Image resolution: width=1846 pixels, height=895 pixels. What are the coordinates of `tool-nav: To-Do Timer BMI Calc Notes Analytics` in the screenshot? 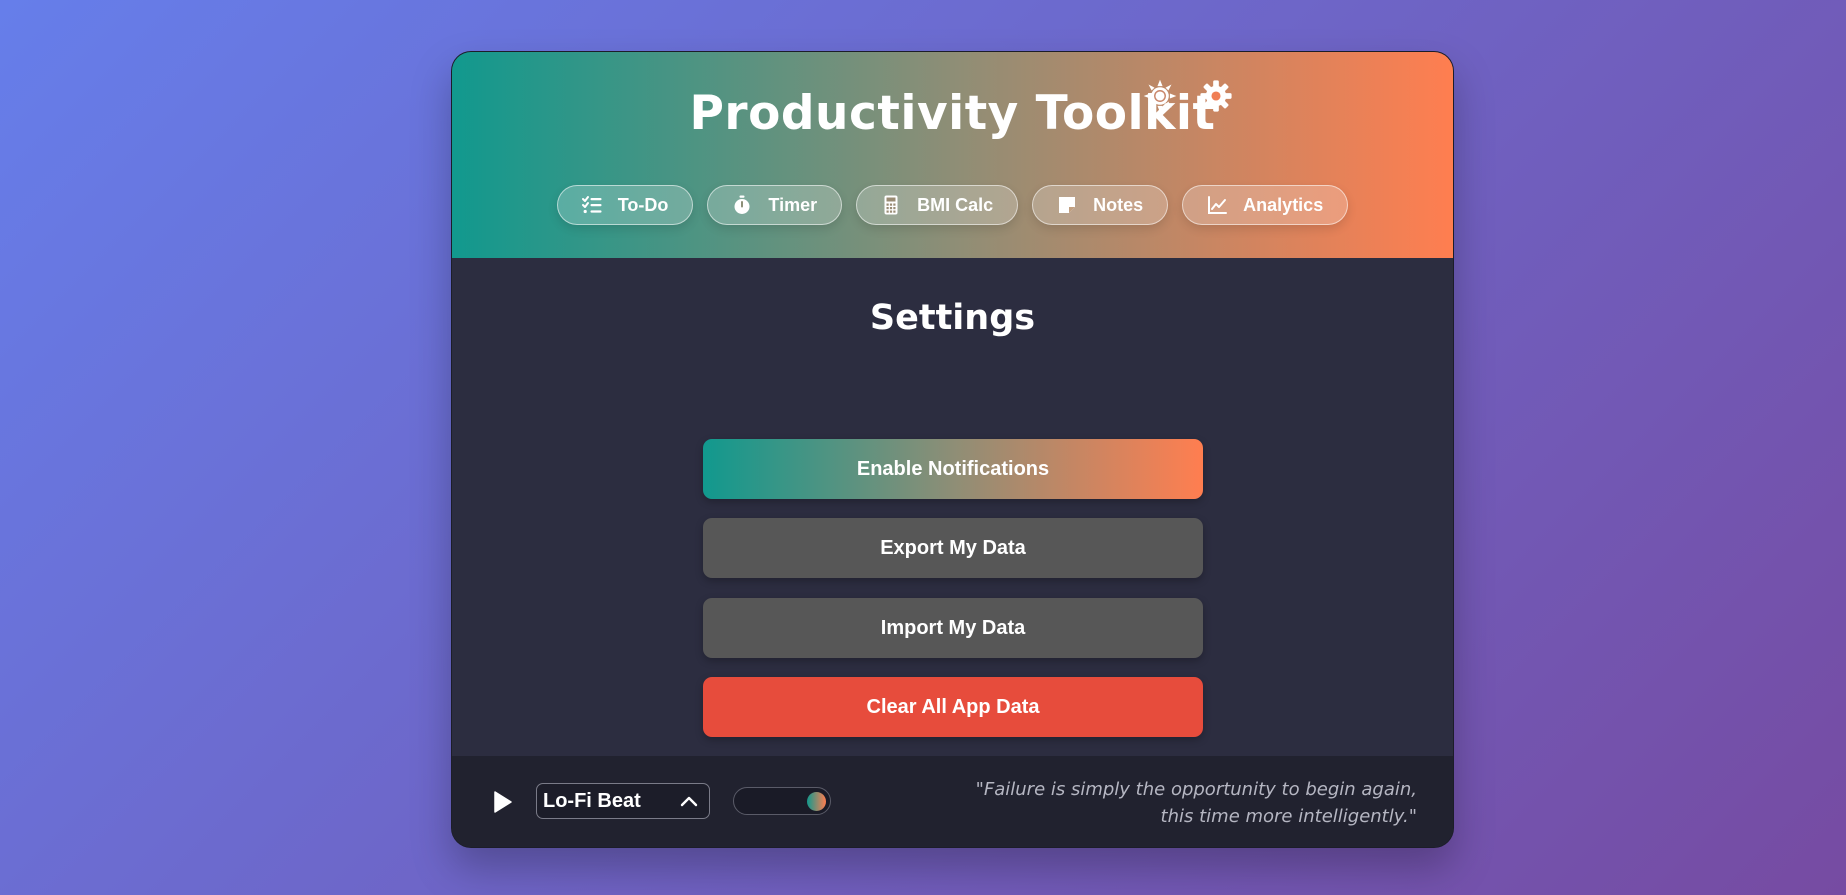 It's located at (952, 205).